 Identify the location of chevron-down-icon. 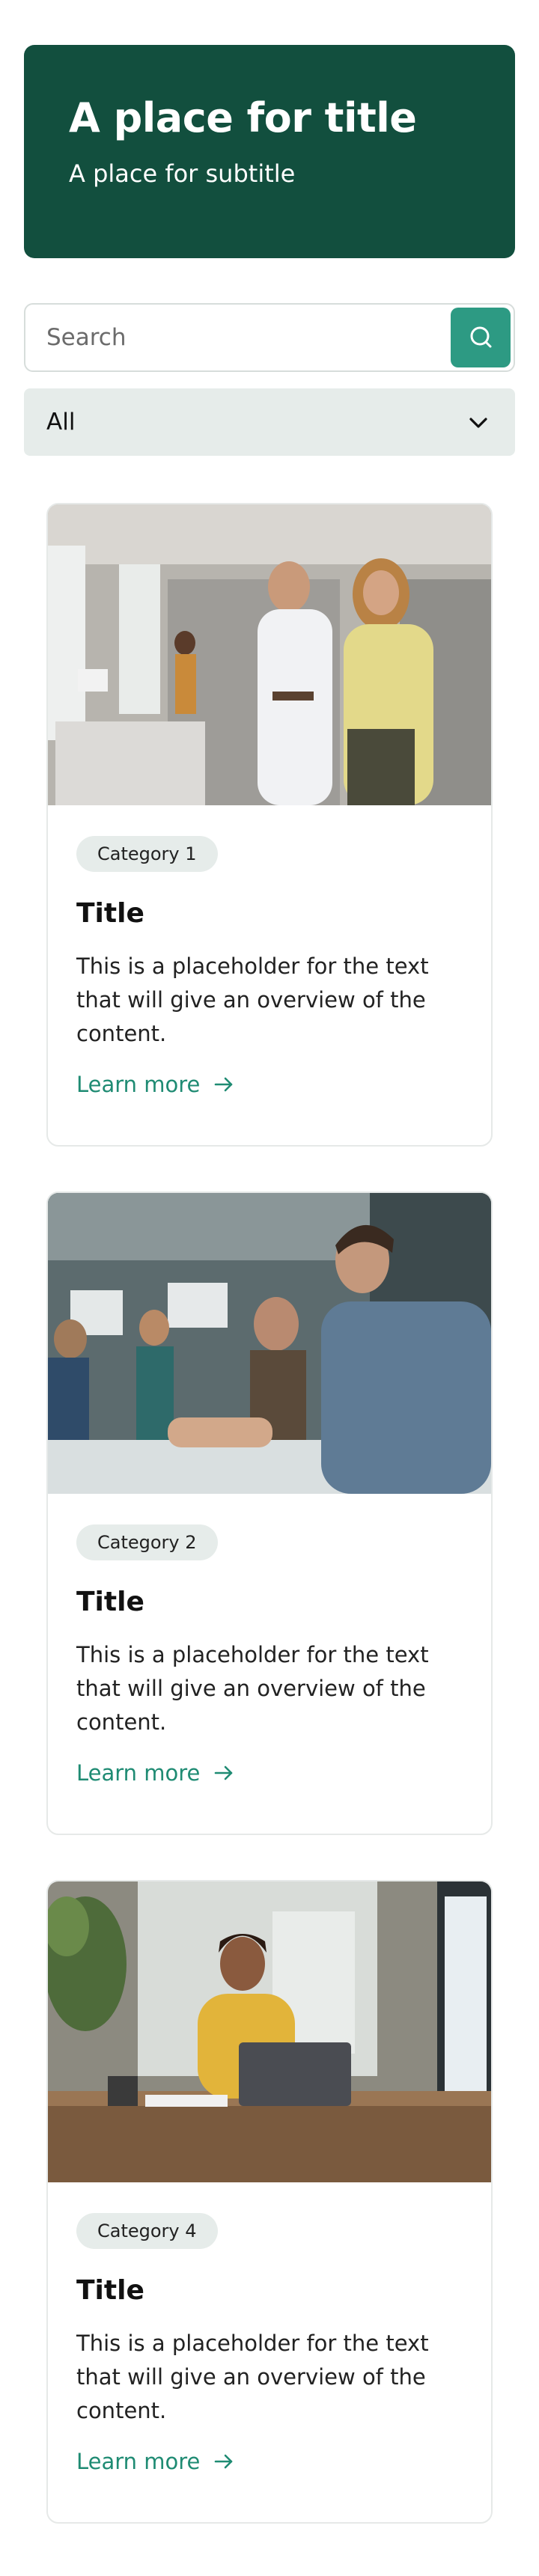
(478, 423).